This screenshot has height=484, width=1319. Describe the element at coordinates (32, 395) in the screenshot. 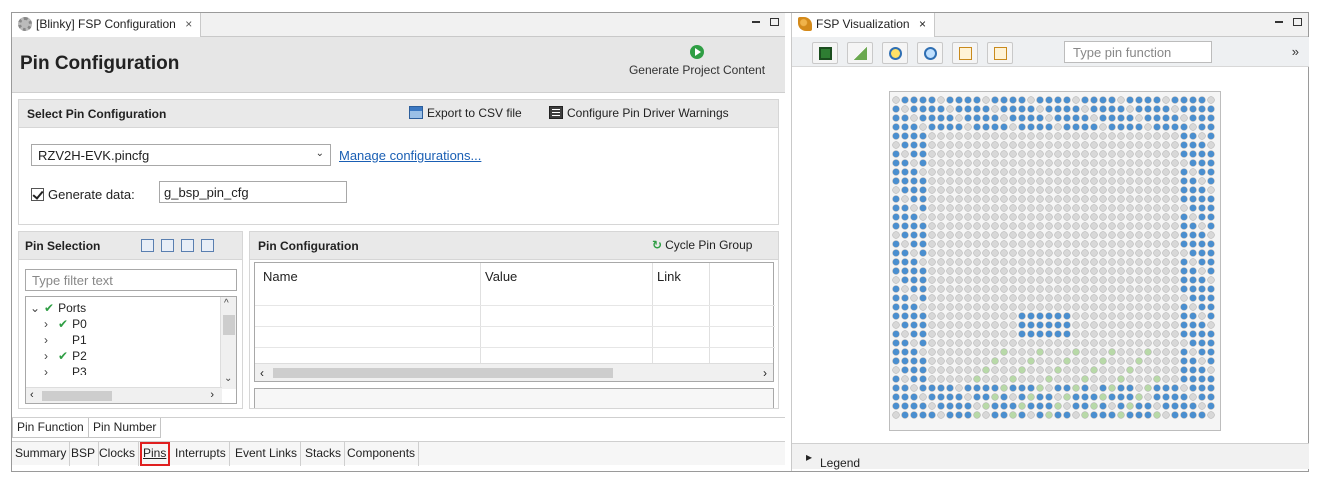

I see `scroll-left-icon: ‹` at that location.